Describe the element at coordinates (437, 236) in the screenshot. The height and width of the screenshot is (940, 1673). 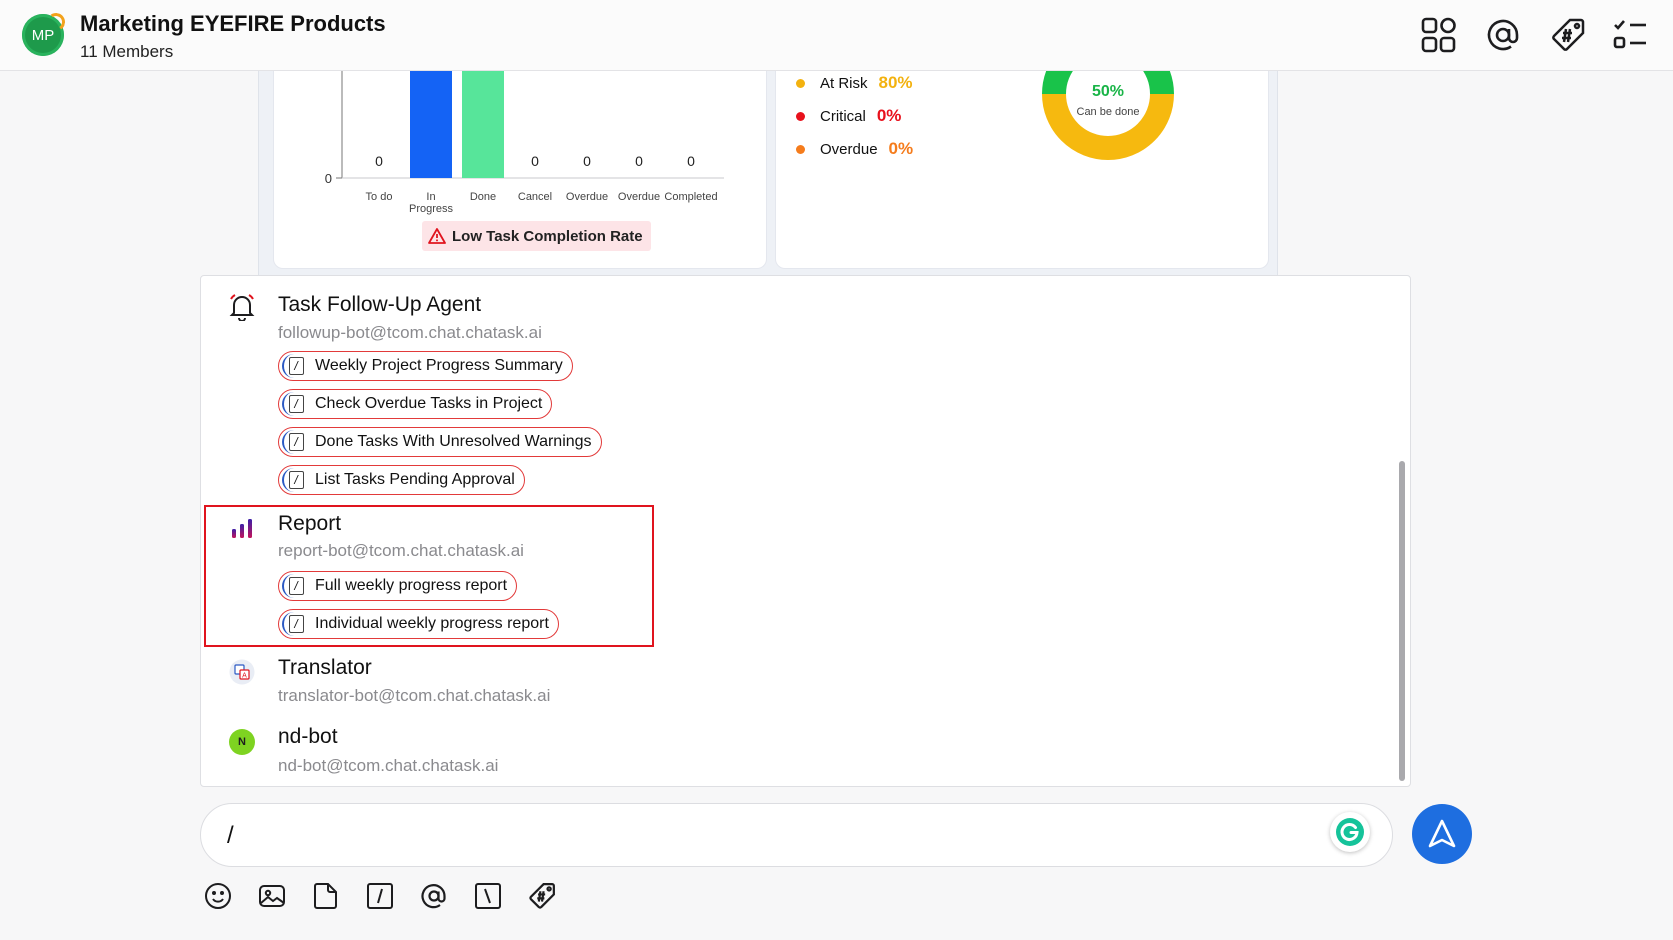
I see `warning-icon` at that location.